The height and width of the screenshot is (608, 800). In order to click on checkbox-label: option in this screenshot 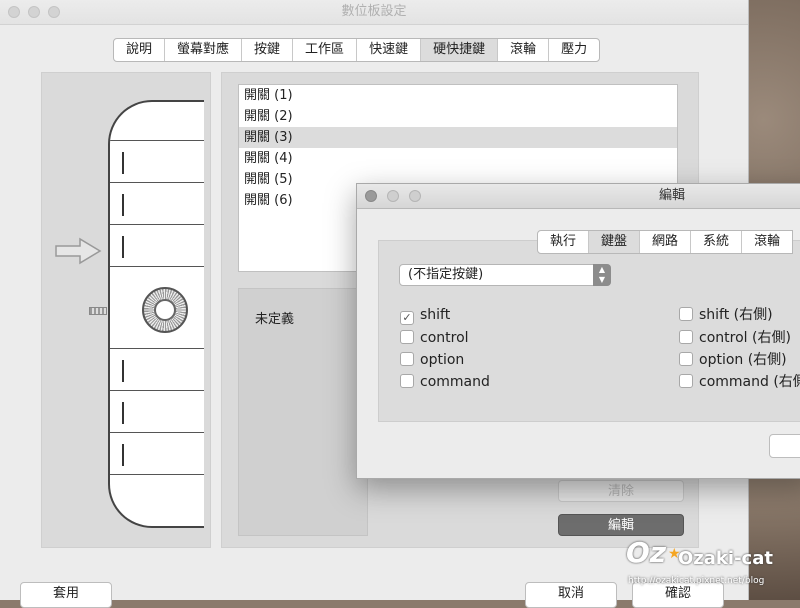, I will do `click(442, 360)`.